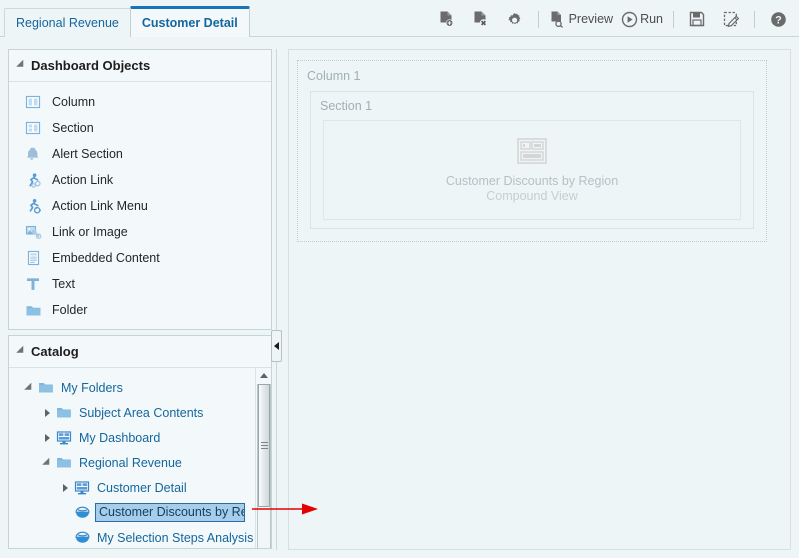 This screenshot has height=558, width=799. I want to click on tree-item-customer-discounts-by-region: Customer Discounts by Region, so click(132, 512).